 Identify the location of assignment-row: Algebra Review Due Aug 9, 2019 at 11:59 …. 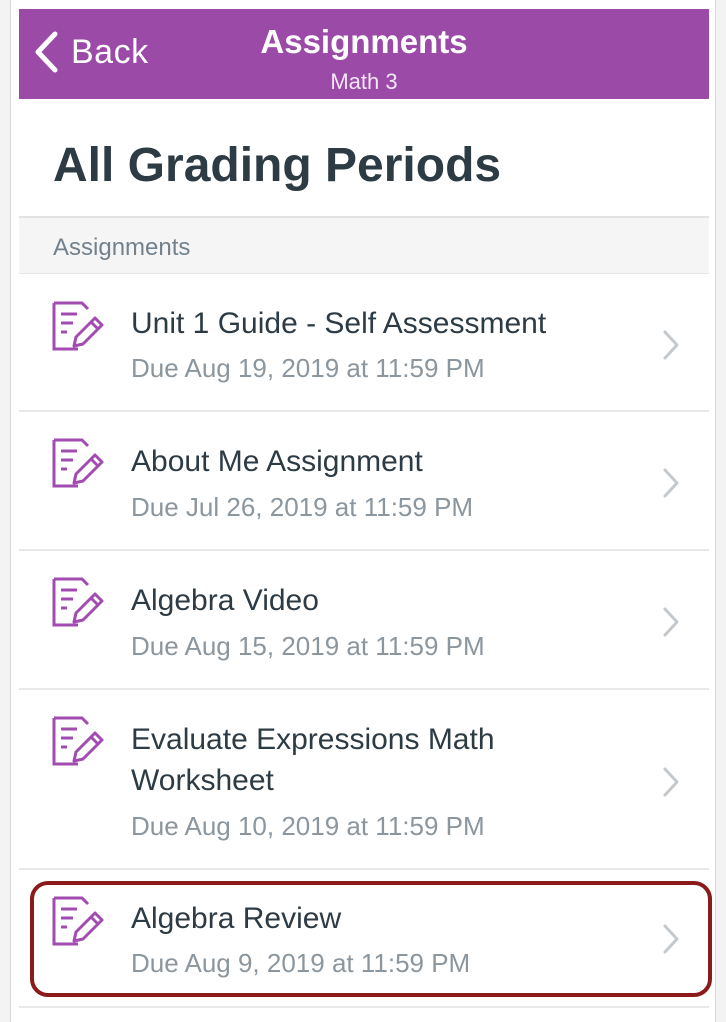
(364, 939).